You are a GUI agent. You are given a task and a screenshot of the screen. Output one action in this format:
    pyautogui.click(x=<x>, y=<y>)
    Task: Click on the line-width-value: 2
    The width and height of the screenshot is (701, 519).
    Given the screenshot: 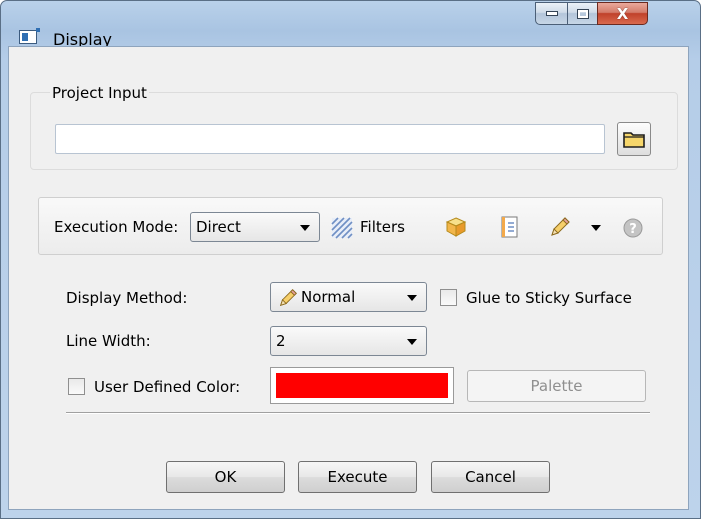 What is the action you would take?
    pyautogui.click(x=281, y=341)
    